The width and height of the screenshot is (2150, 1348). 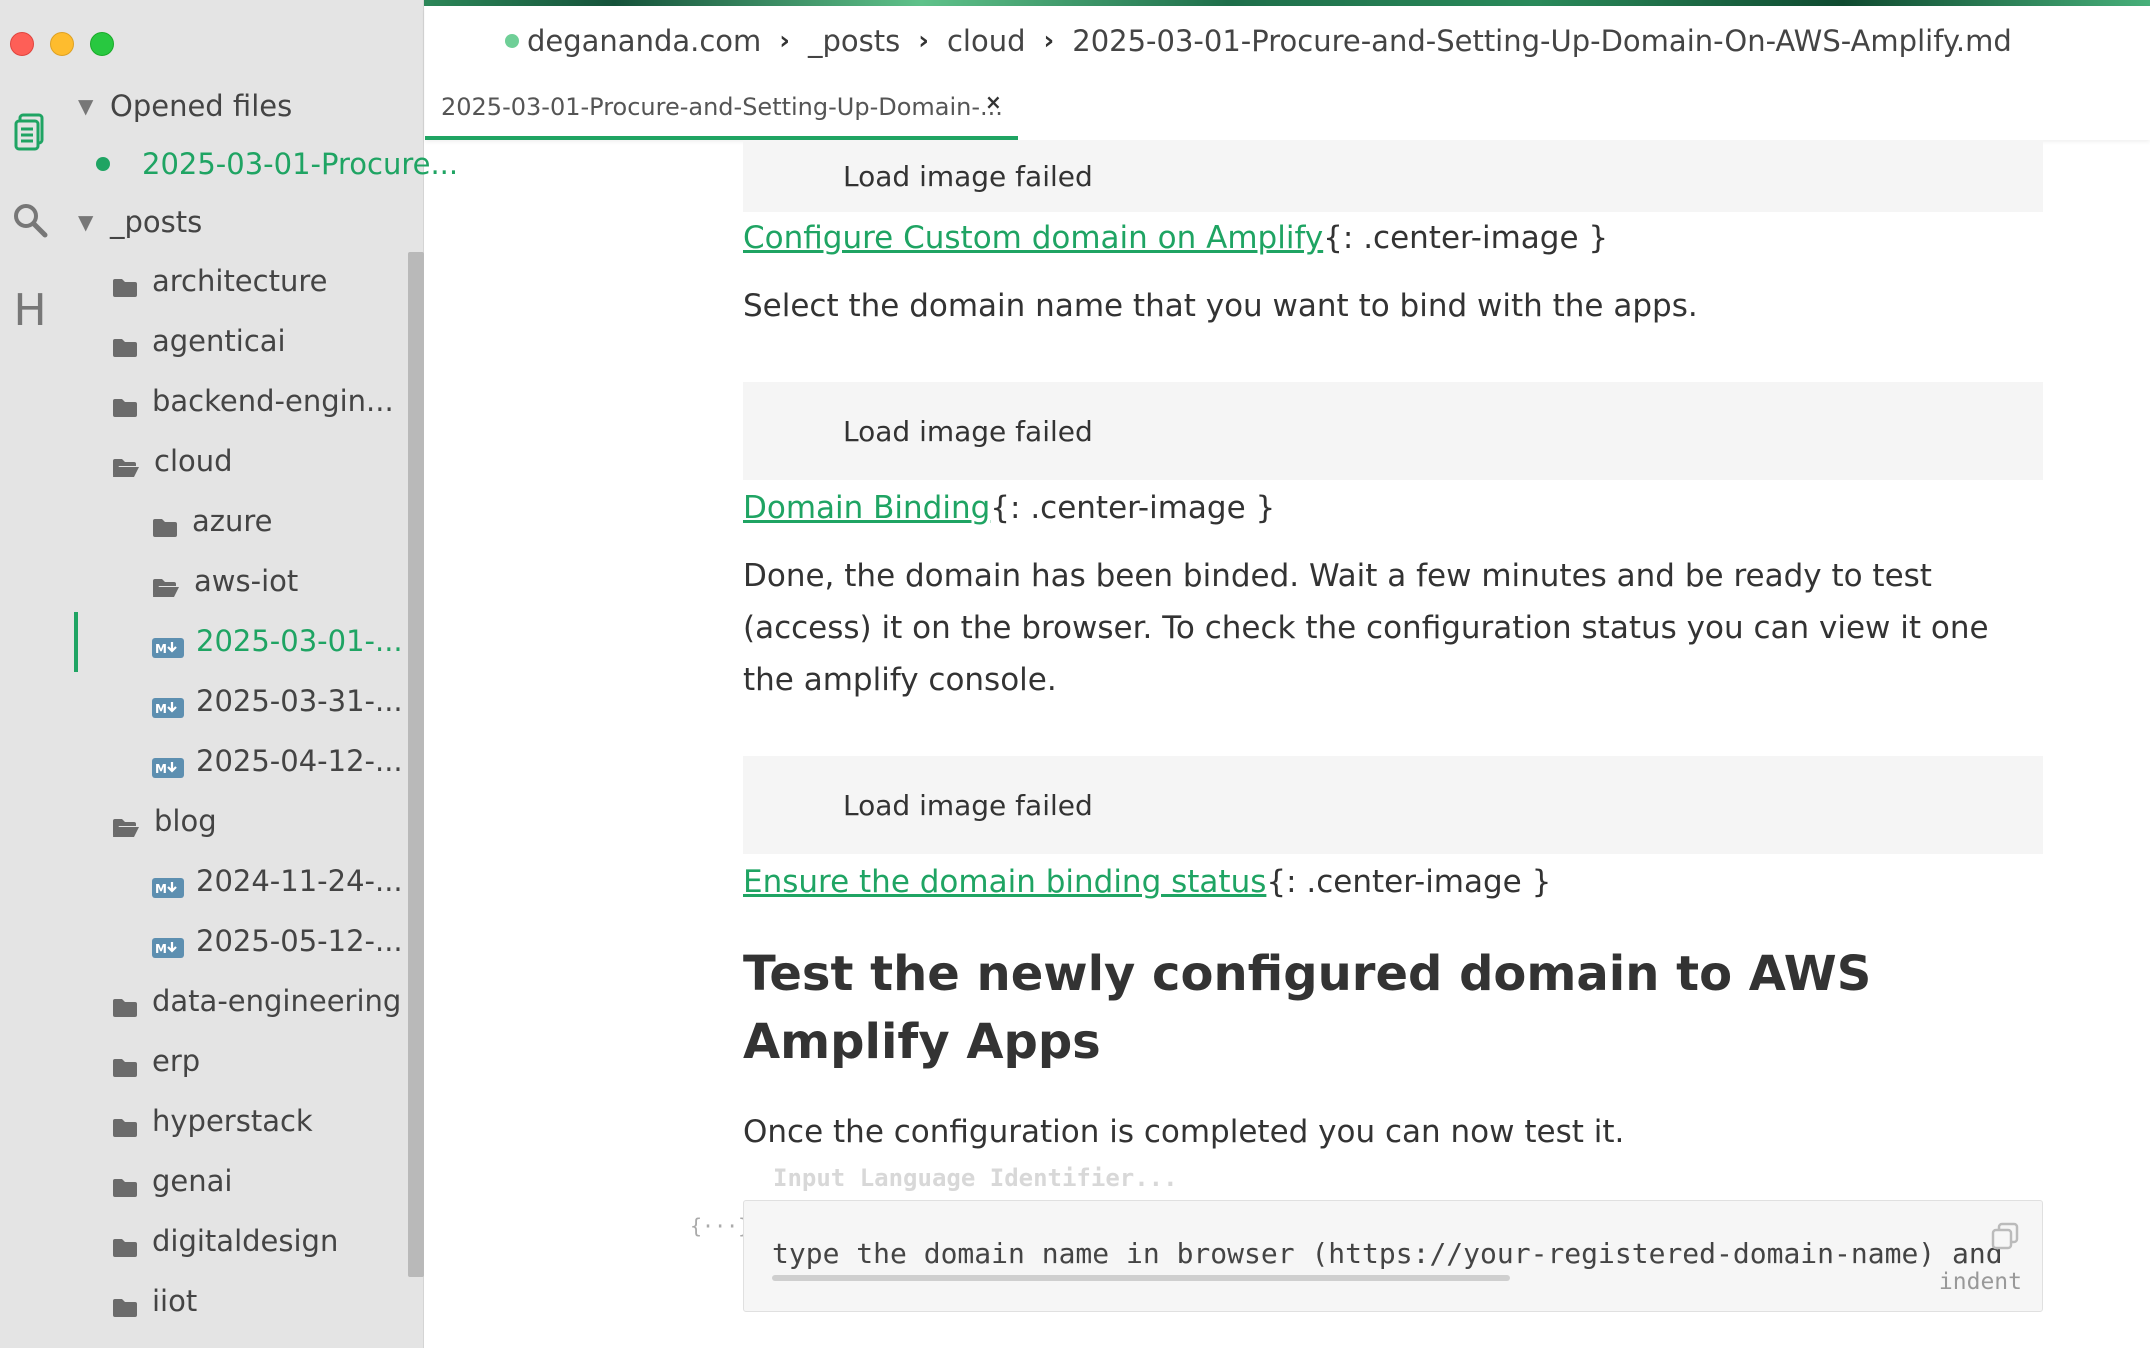 What do you see at coordinates (416, 764) in the screenshot?
I see `sidebar-scrollbar` at bounding box center [416, 764].